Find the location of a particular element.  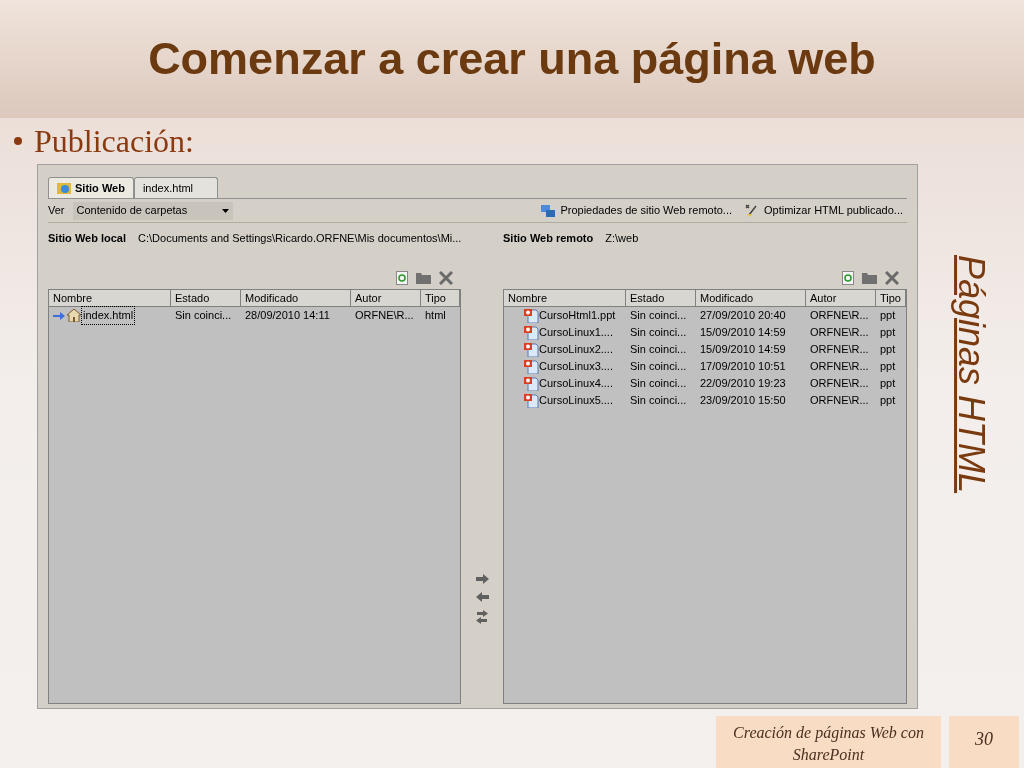

page-number: 30 is located at coordinates (984, 742).